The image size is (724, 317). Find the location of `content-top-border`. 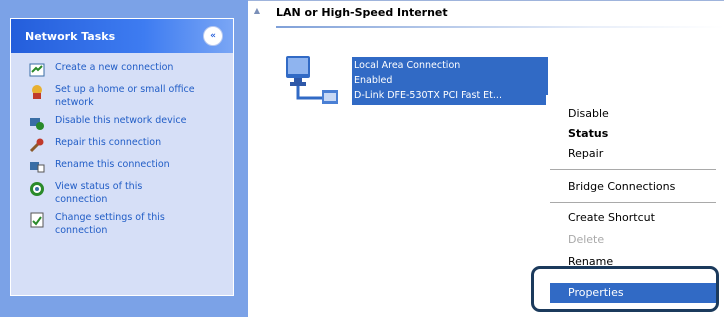

content-top-border is located at coordinates (486, 0).